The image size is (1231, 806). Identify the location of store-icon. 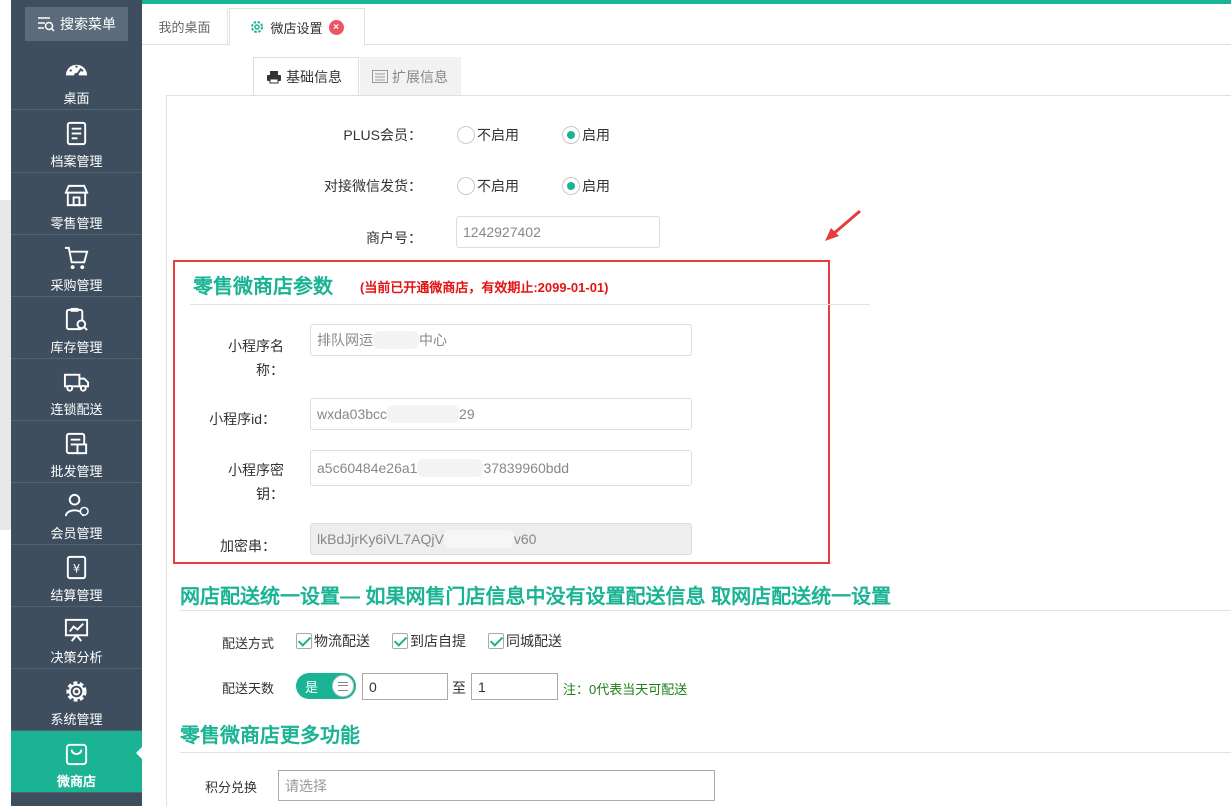
(76, 195).